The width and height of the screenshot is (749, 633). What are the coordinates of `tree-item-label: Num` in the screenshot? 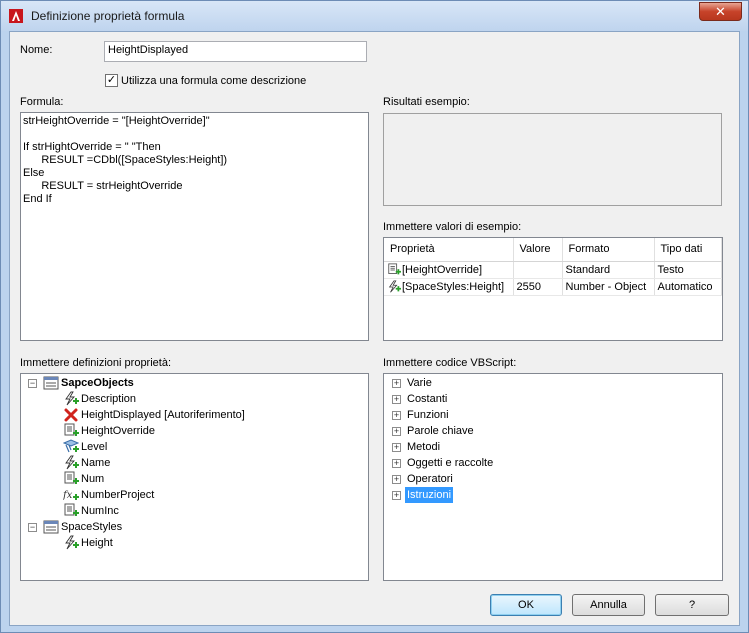 It's located at (93, 479).